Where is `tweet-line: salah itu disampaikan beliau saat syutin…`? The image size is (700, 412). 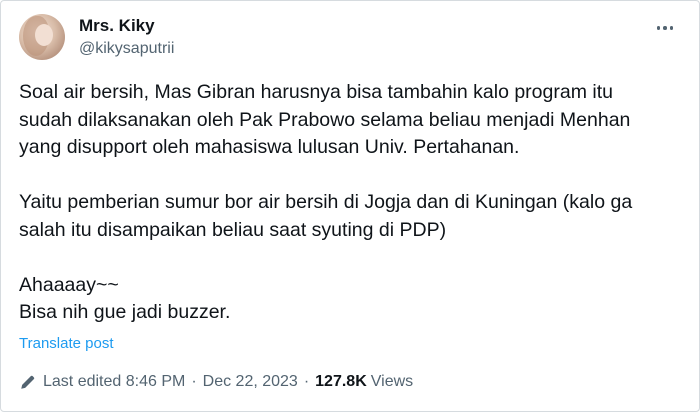 tweet-line: salah itu disampaikan beliau saat syutin… is located at coordinates (233, 229).